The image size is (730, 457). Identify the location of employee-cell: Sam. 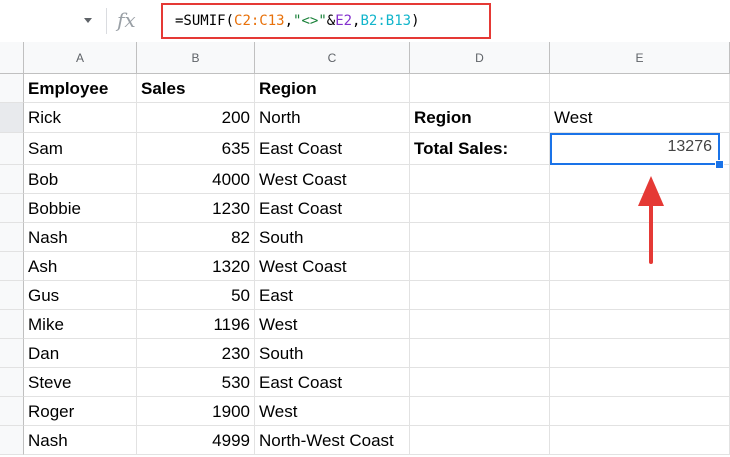
(80, 149).